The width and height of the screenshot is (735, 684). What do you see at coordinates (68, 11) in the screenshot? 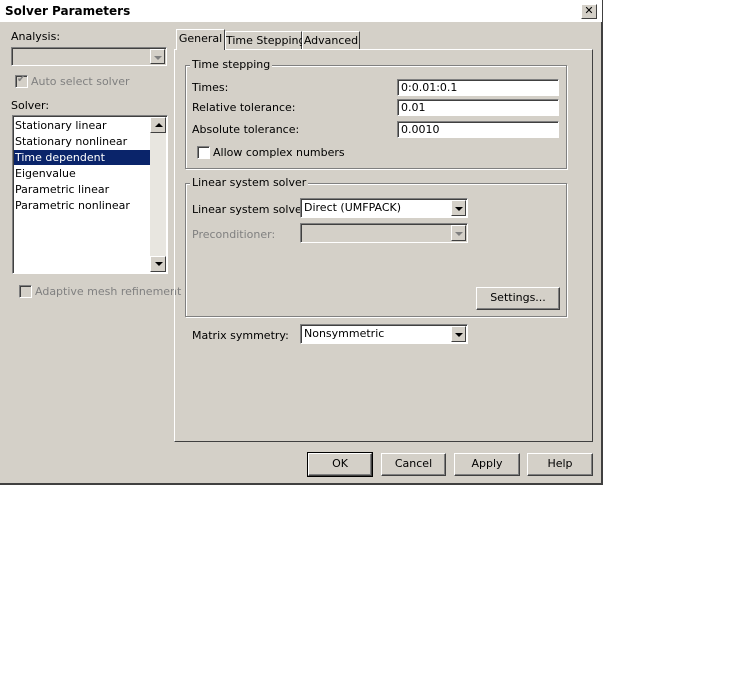
I see `window-title: Solver Parameters` at bounding box center [68, 11].